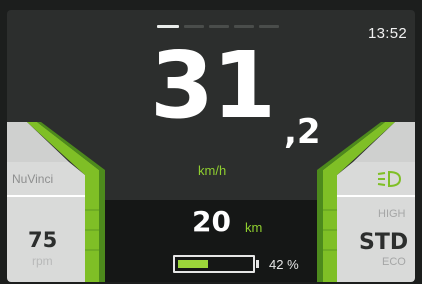 The height and width of the screenshot is (284, 422). What do you see at coordinates (394, 262) in the screenshot?
I see `assist-mode-eco: ECO` at bounding box center [394, 262].